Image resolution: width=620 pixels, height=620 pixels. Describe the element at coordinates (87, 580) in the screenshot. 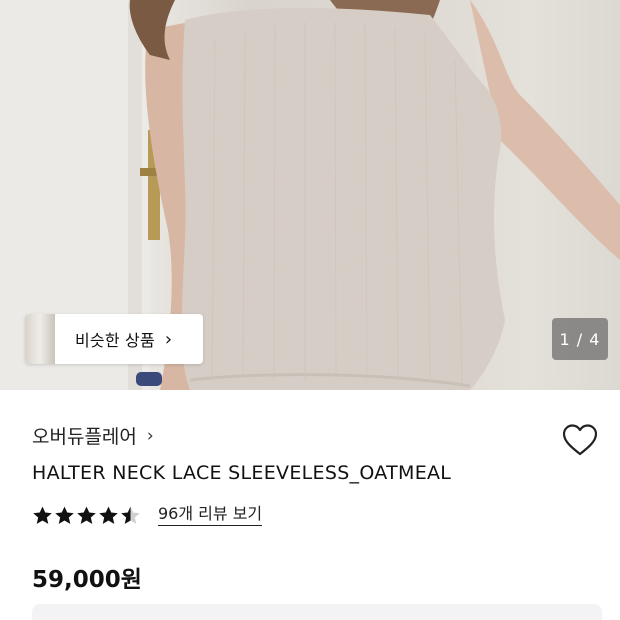

I see `product-price: 59,000원` at that location.